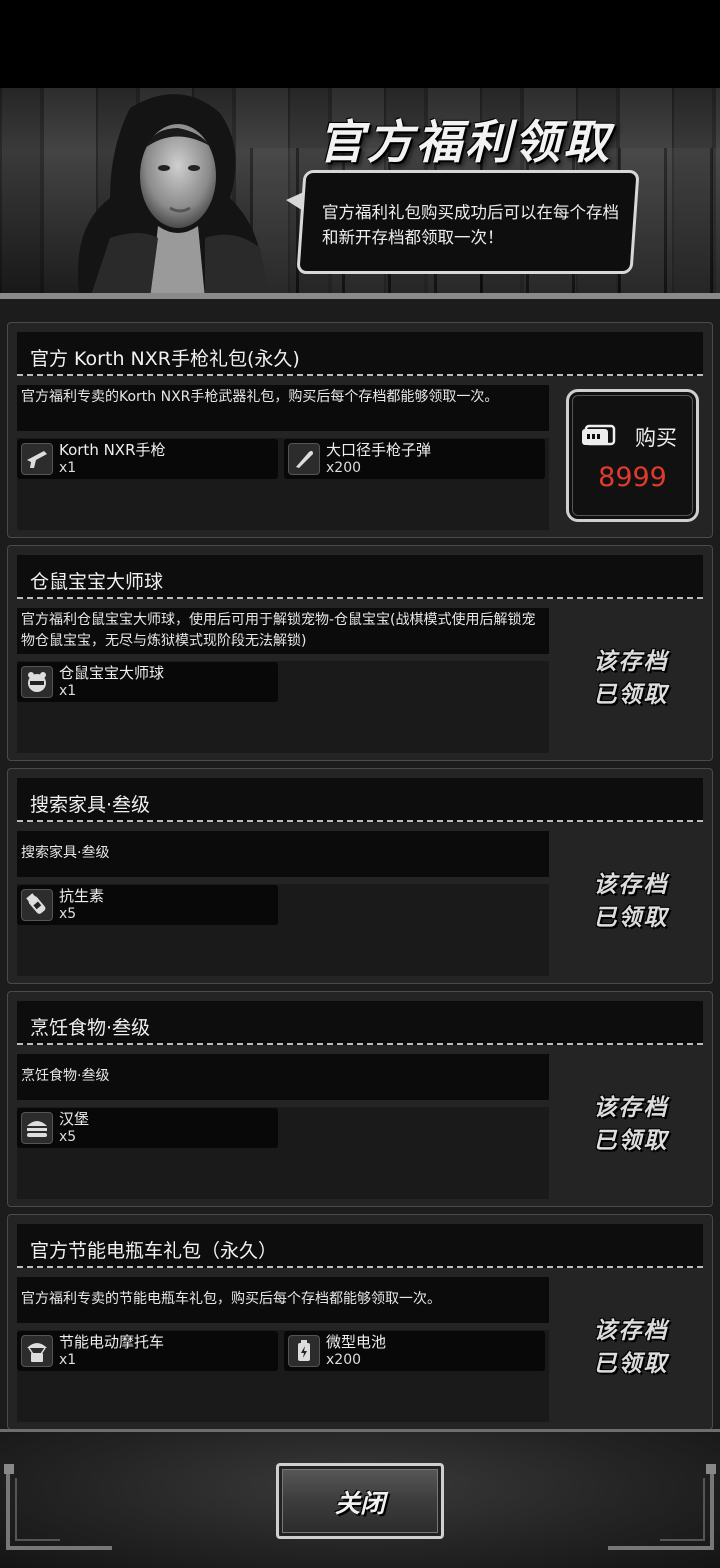 Image resolution: width=720 pixels, height=1568 pixels. What do you see at coordinates (283, 484) in the screenshot?
I see `reward-items: Korth NXR手枪 x1 大口径手枪子弹 x200` at bounding box center [283, 484].